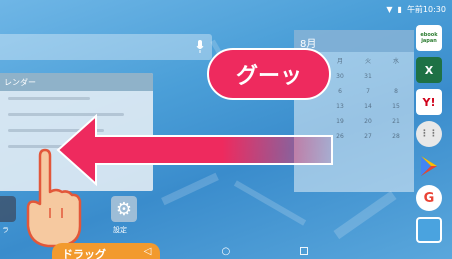  I want to click on pointing-hand-icon, so click(54, 198).